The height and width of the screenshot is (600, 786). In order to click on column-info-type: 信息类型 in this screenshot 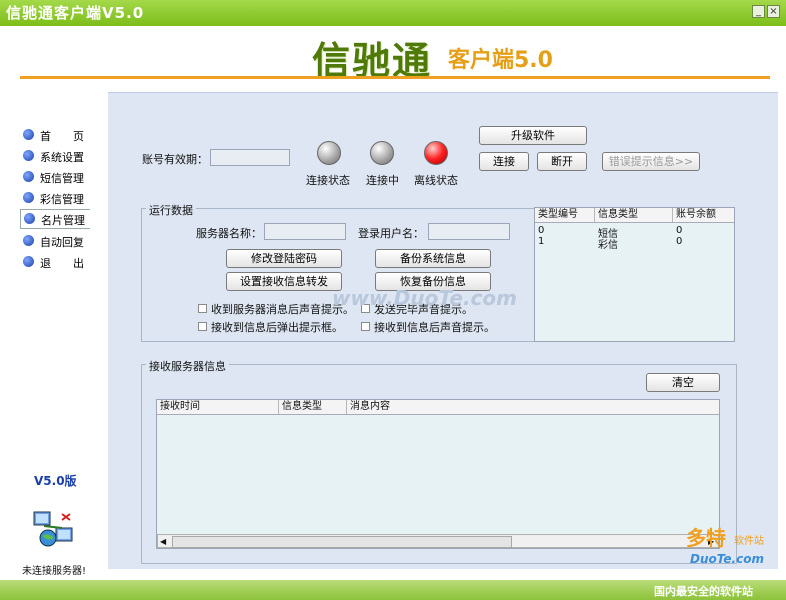, I will do `click(634, 215)`.